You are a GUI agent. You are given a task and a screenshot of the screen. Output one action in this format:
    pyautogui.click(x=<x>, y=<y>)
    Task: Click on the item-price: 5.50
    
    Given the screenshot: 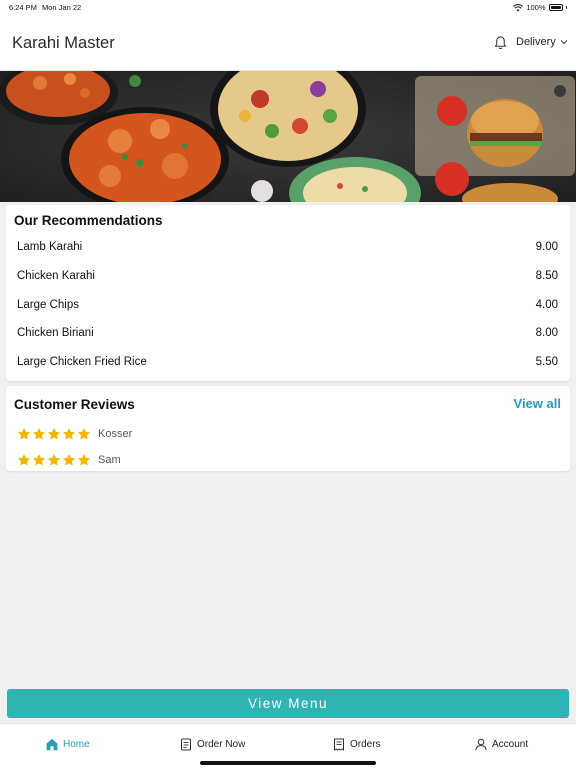 What is the action you would take?
    pyautogui.click(x=546, y=362)
    